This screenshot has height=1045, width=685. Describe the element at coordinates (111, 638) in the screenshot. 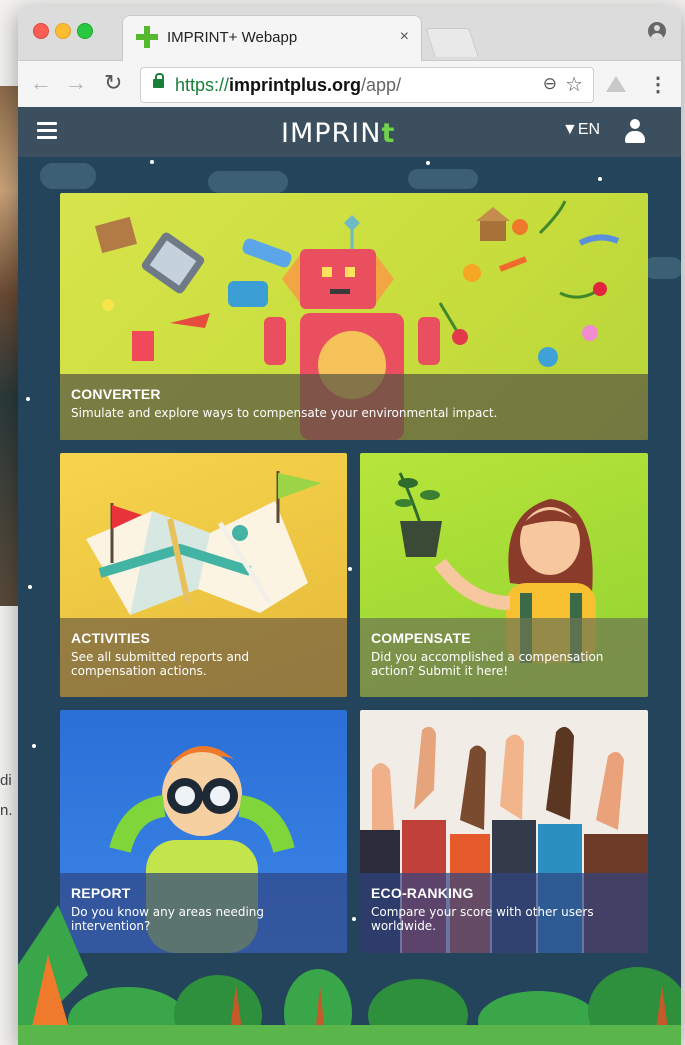

I see `card-title: ACTIVITIES` at that location.